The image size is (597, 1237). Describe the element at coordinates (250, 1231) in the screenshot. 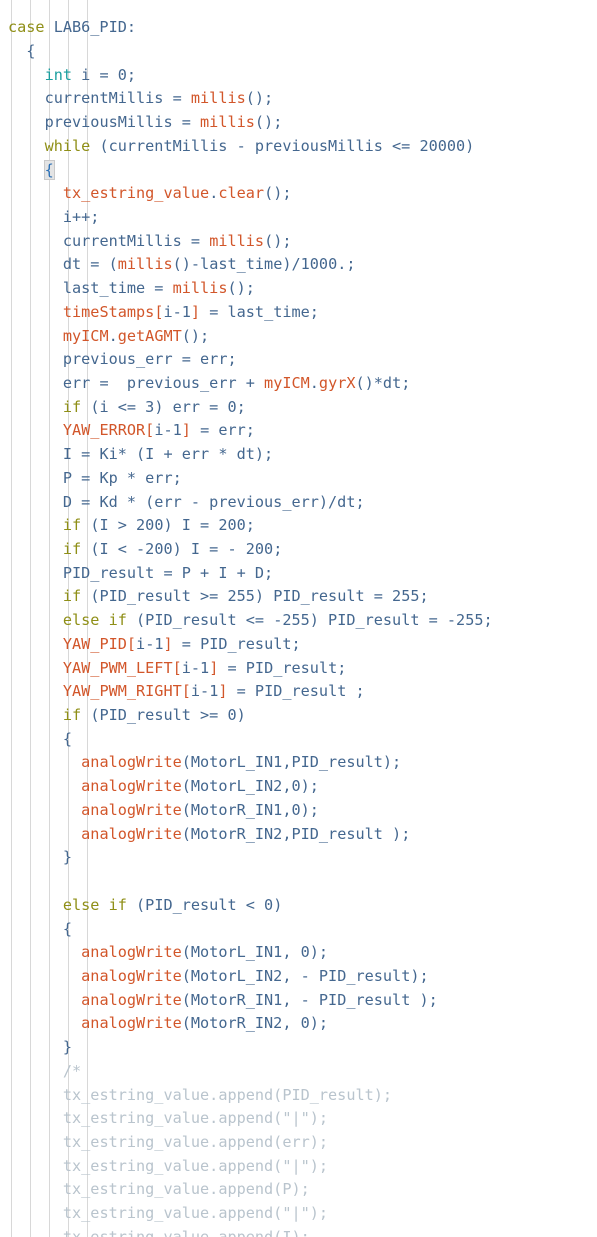

I see `code-line: tx_estring_value.append(I);` at that location.